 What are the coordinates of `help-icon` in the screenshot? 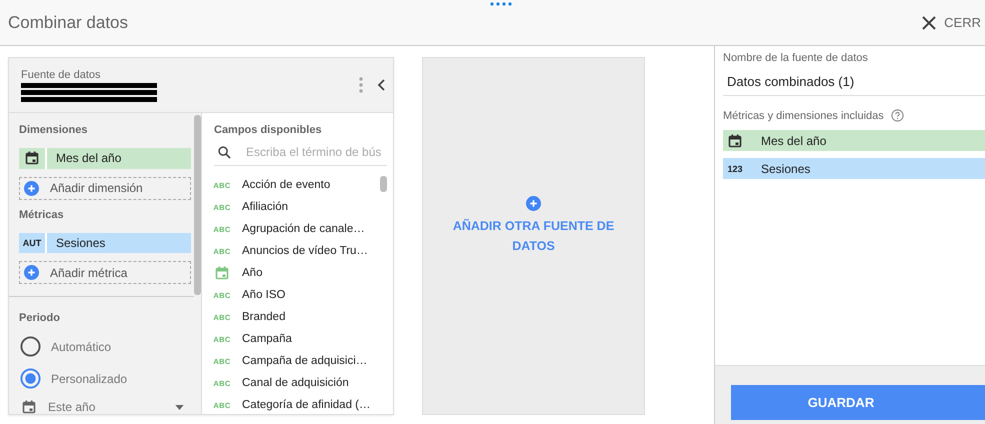 It's located at (897, 115).